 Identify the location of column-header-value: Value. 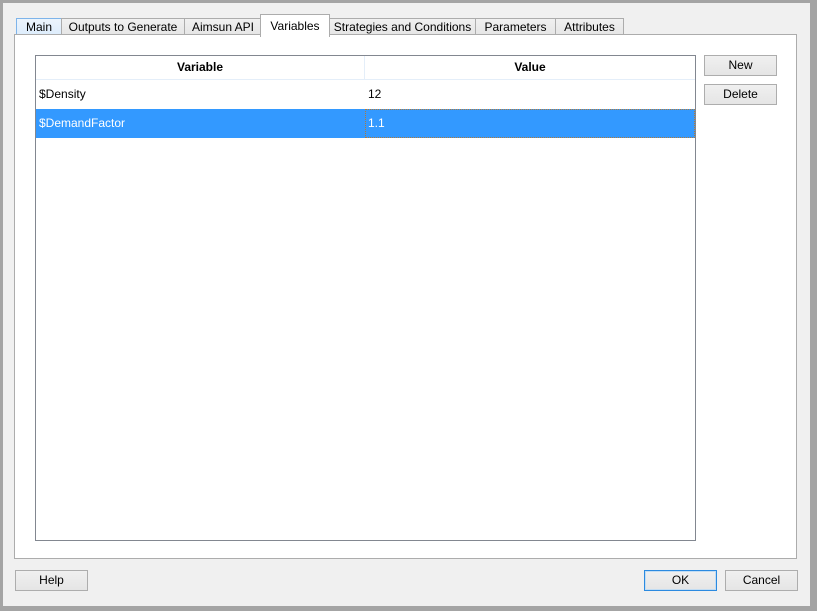
(530, 67).